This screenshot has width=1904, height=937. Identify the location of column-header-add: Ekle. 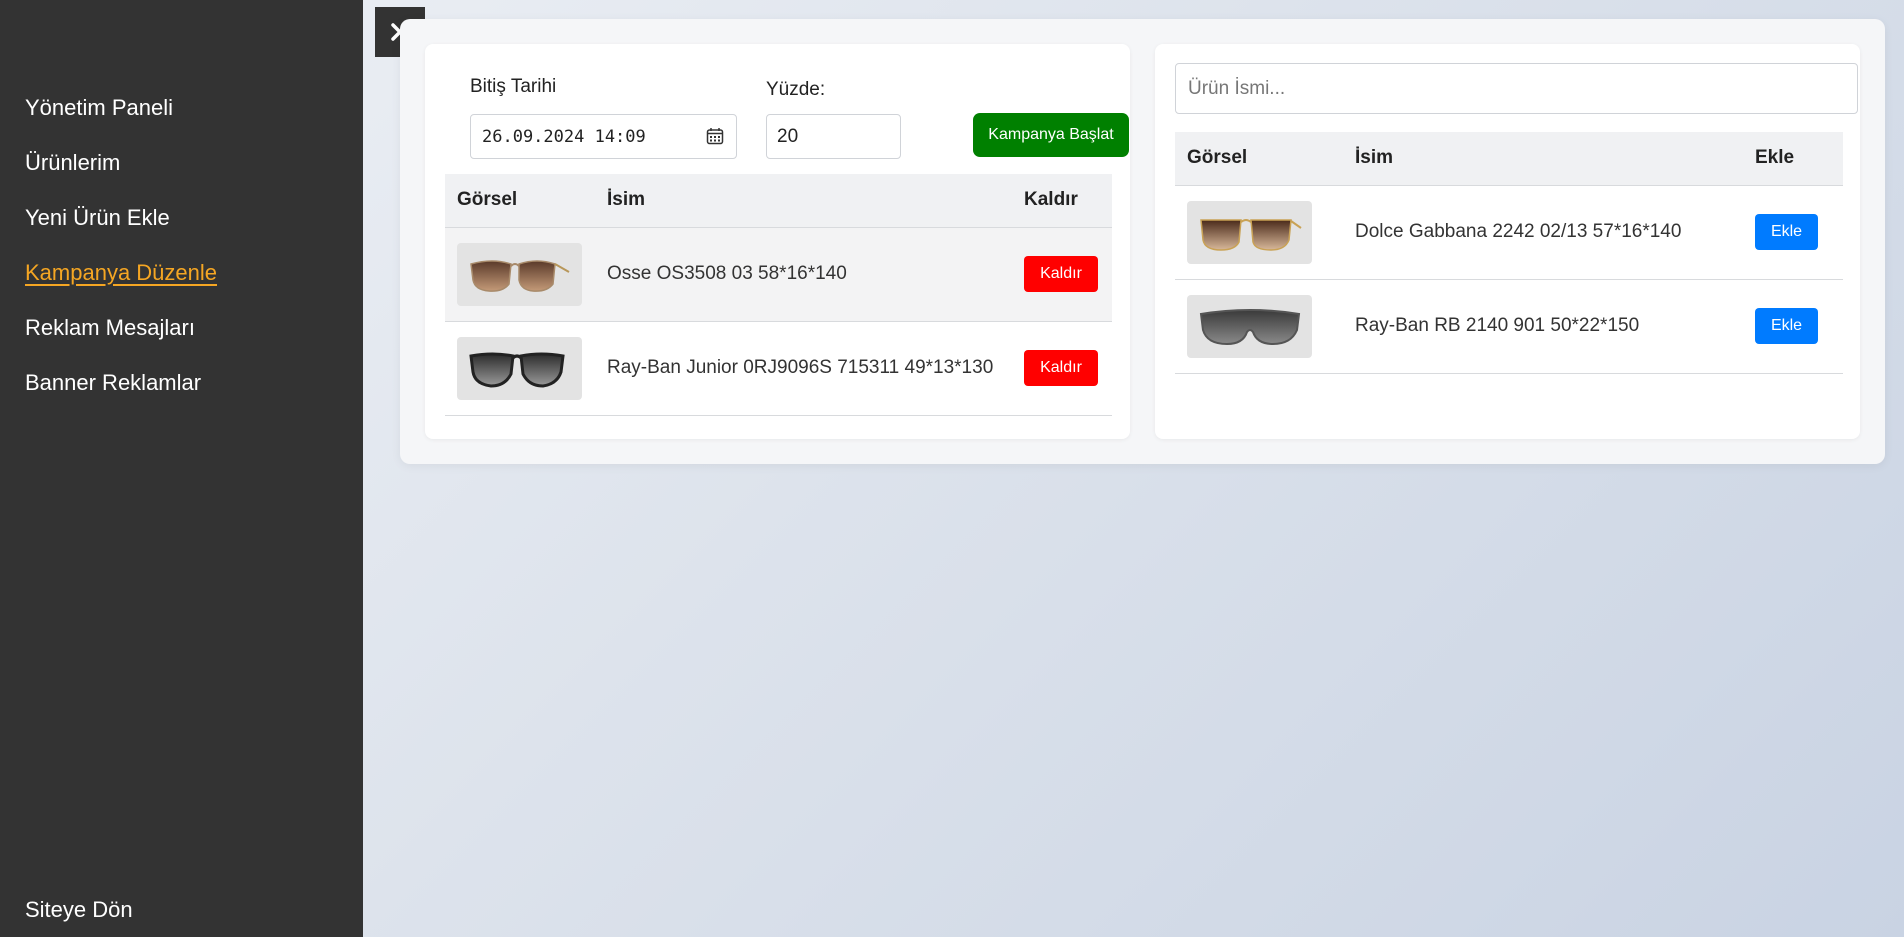
(1793, 159).